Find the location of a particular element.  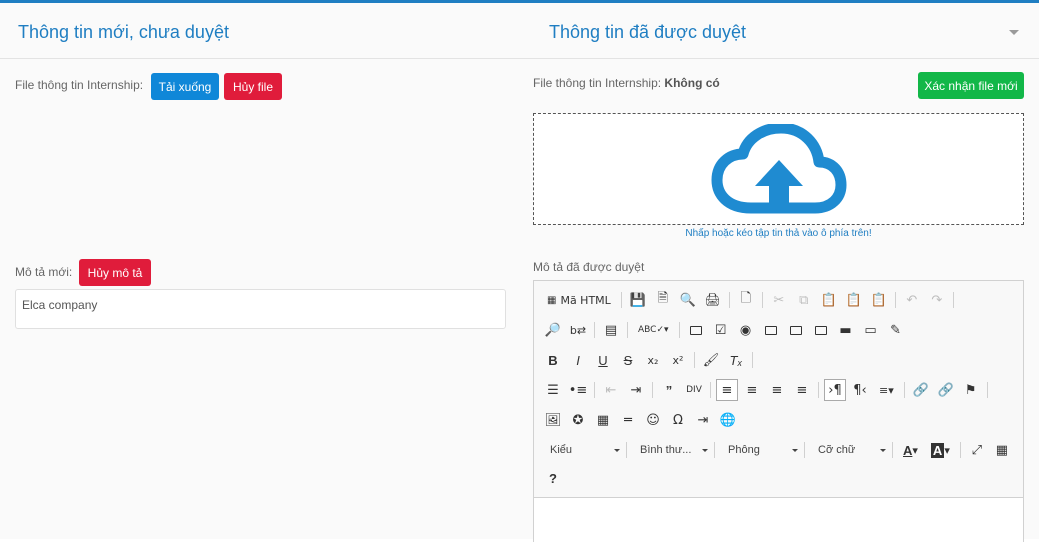

smiley-icon: ☺ is located at coordinates (653, 420).